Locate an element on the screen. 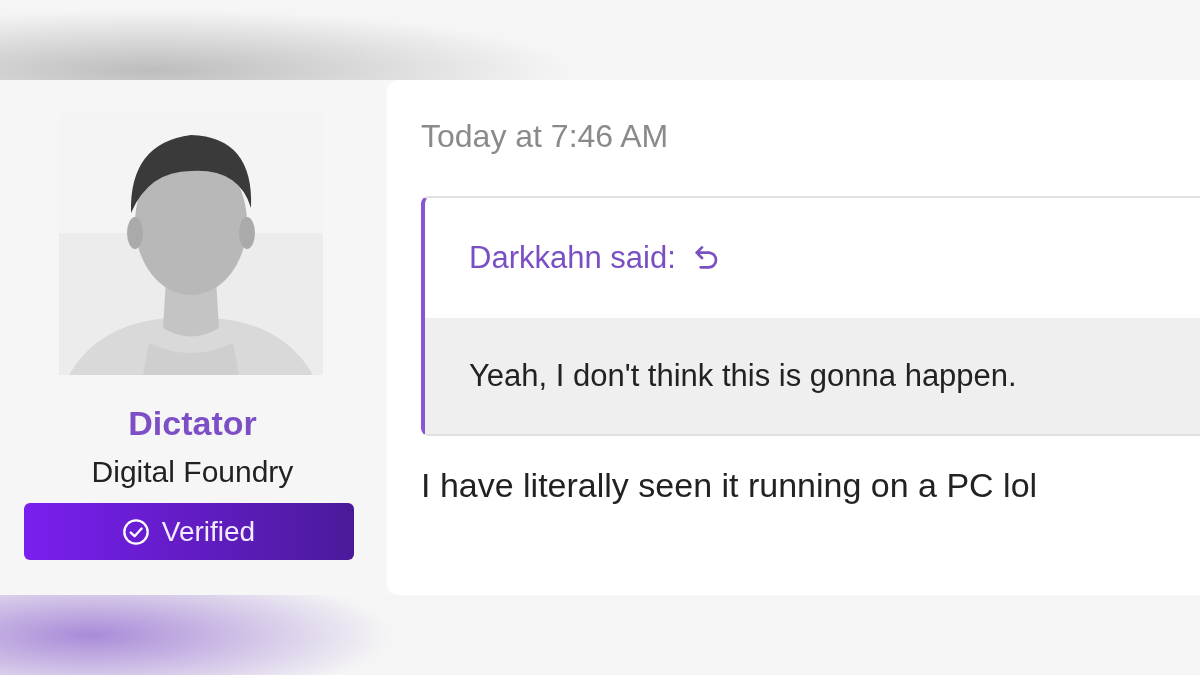 The height and width of the screenshot is (675, 1200). check-circle-icon is located at coordinates (135, 531).